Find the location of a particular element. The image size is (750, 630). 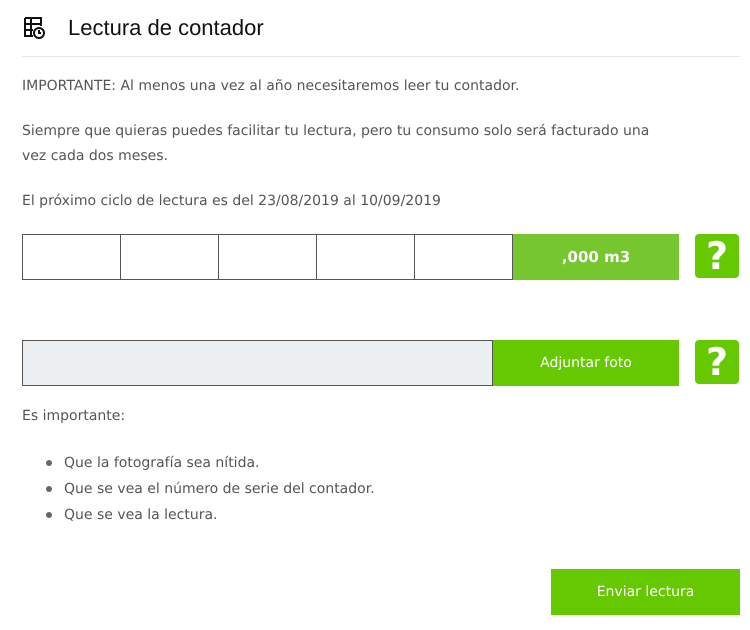

attach-photo-button: Adjuntar foto is located at coordinates (586, 363).